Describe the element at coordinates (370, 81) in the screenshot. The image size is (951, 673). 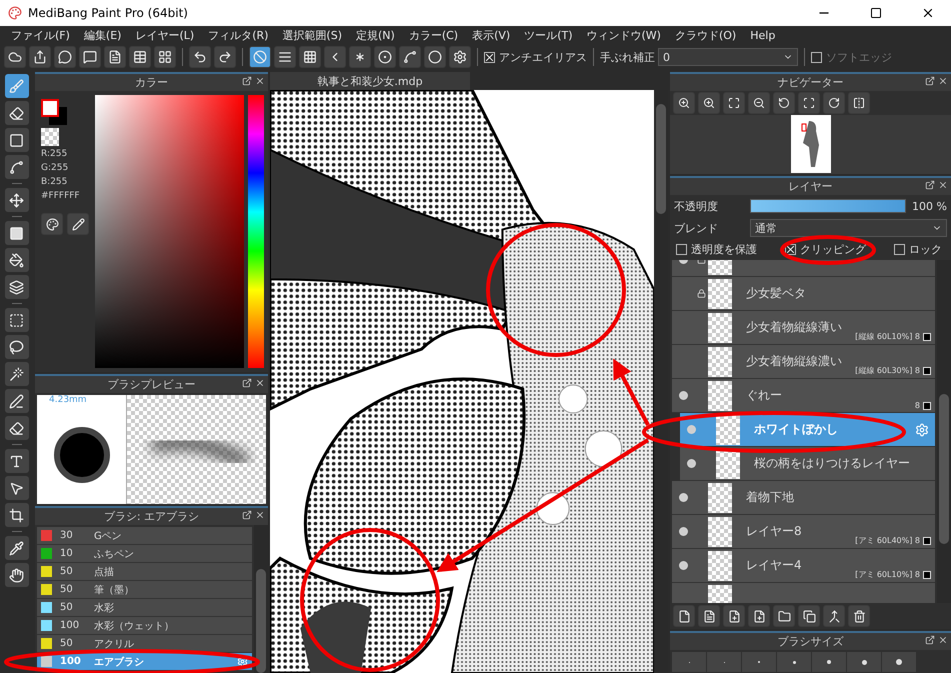
I see `document-tab: 執事と和装少女.mdp` at that location.